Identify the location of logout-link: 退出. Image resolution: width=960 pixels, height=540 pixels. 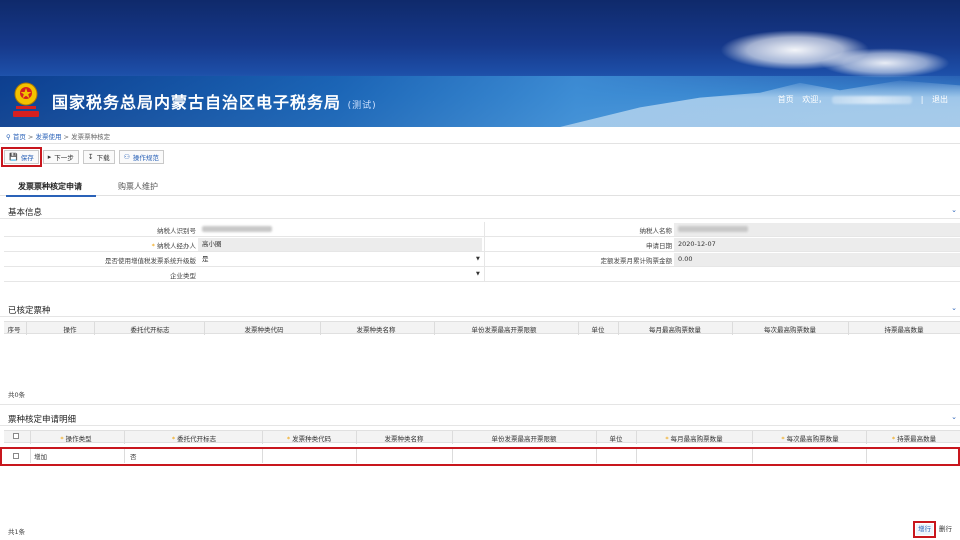
(940, 99).